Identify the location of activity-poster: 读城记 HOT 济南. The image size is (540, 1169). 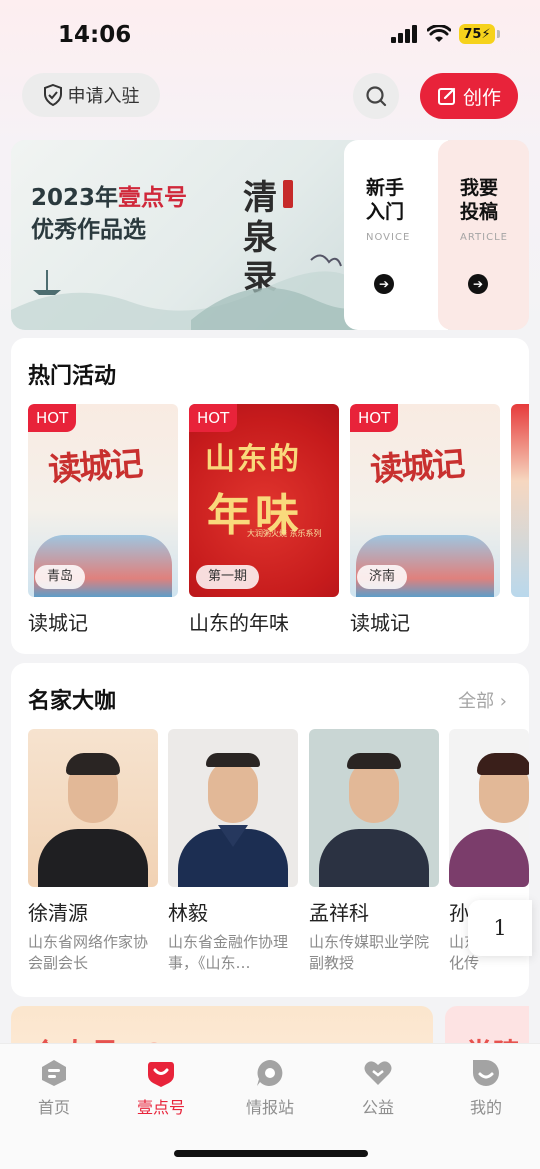
(425, 500).